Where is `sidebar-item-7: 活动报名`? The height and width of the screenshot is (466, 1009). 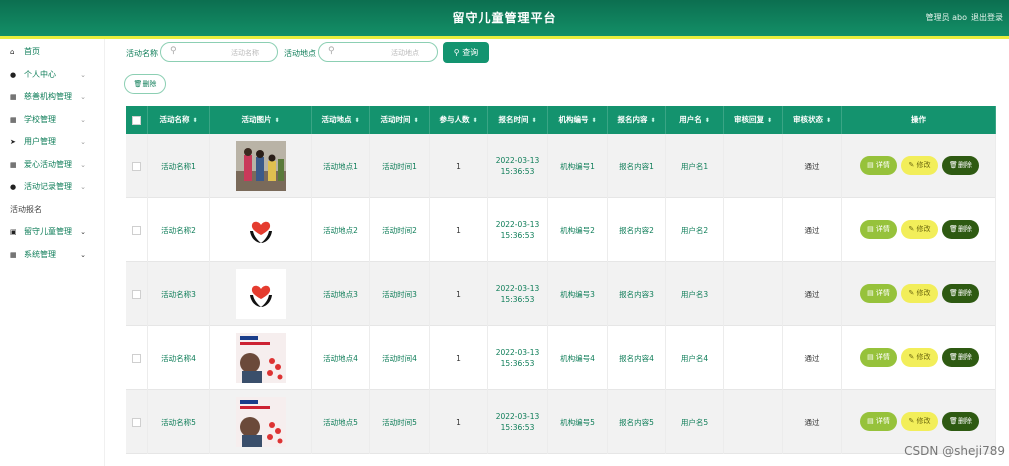 sidebar-item-7: 活动报名 is located at coordinates (52, 210).